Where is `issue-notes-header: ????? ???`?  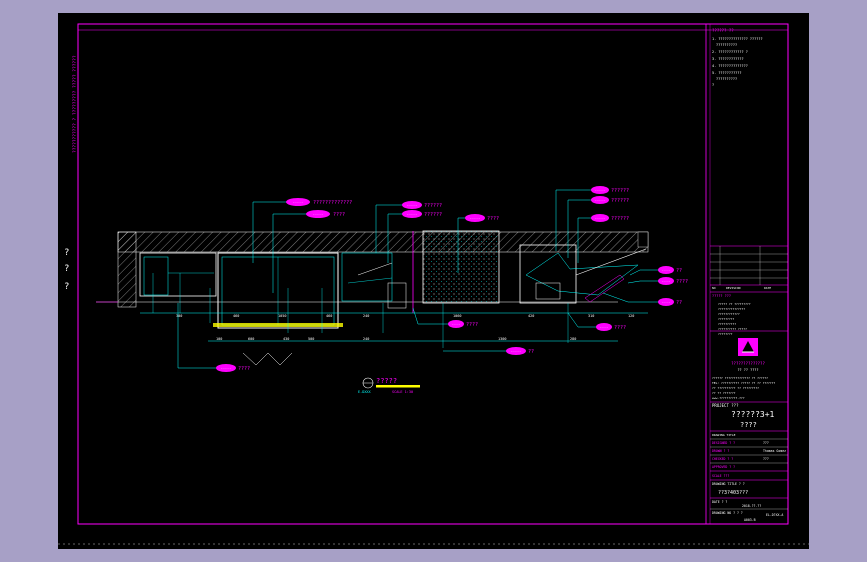 issue-notes-header: ????? ??? is located at coordinates (721, 296).